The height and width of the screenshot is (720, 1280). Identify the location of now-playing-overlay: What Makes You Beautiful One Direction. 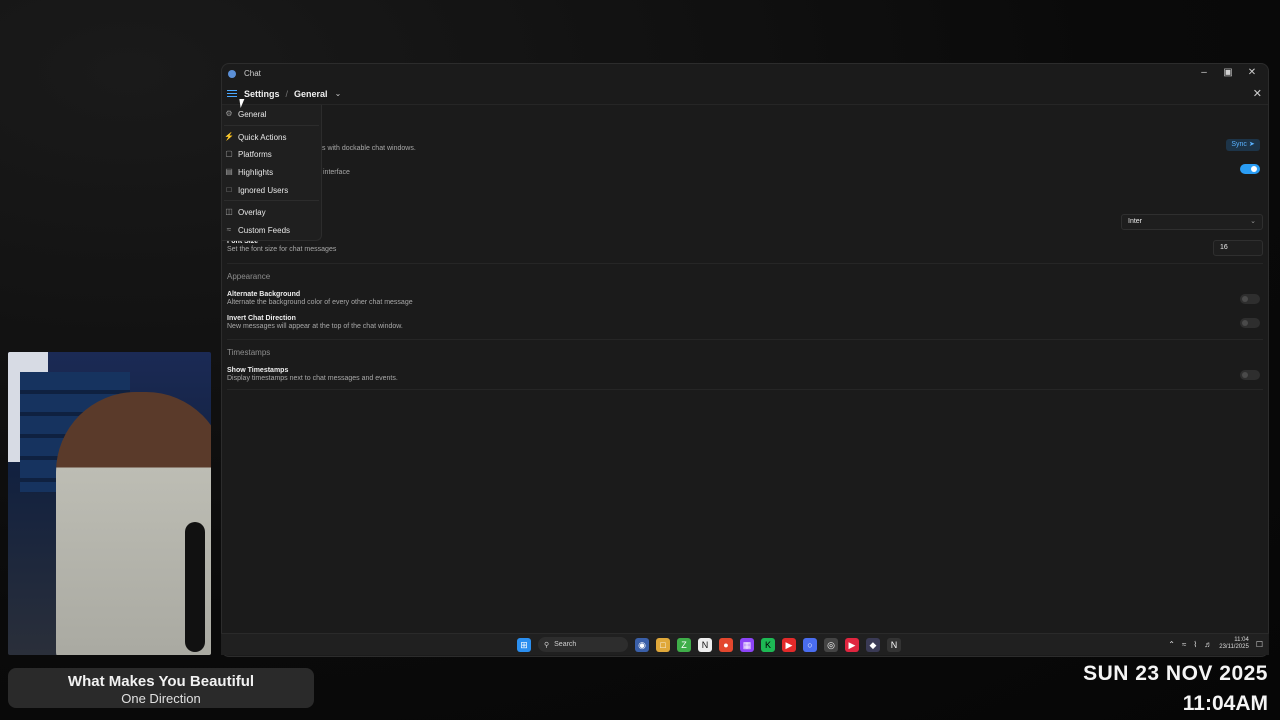
(161, 688).